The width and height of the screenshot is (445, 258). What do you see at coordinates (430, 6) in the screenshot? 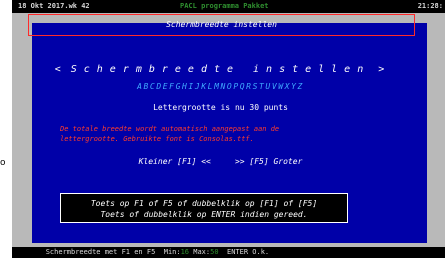
I see `clock-label: 21:28:` at bounding box center [430, 6].